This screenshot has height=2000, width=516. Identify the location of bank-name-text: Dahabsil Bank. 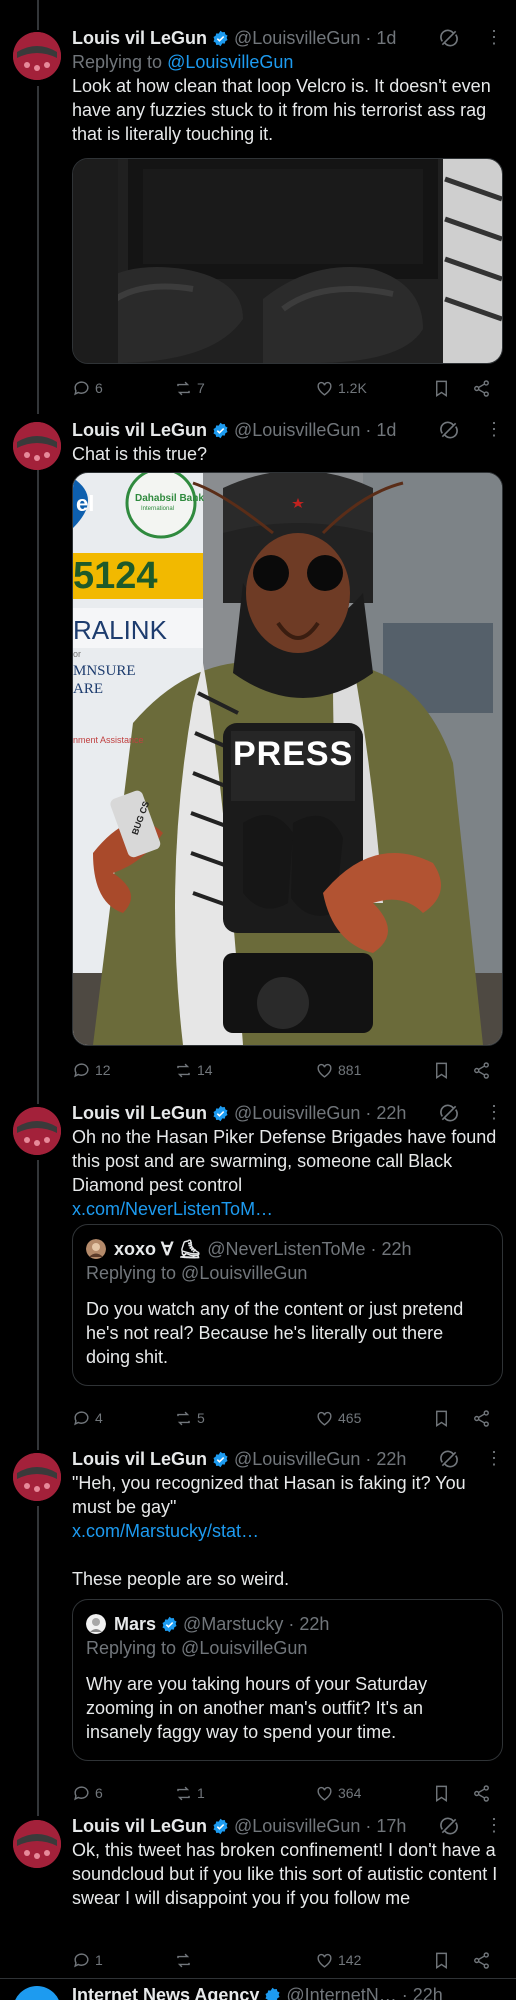
(169, 498).